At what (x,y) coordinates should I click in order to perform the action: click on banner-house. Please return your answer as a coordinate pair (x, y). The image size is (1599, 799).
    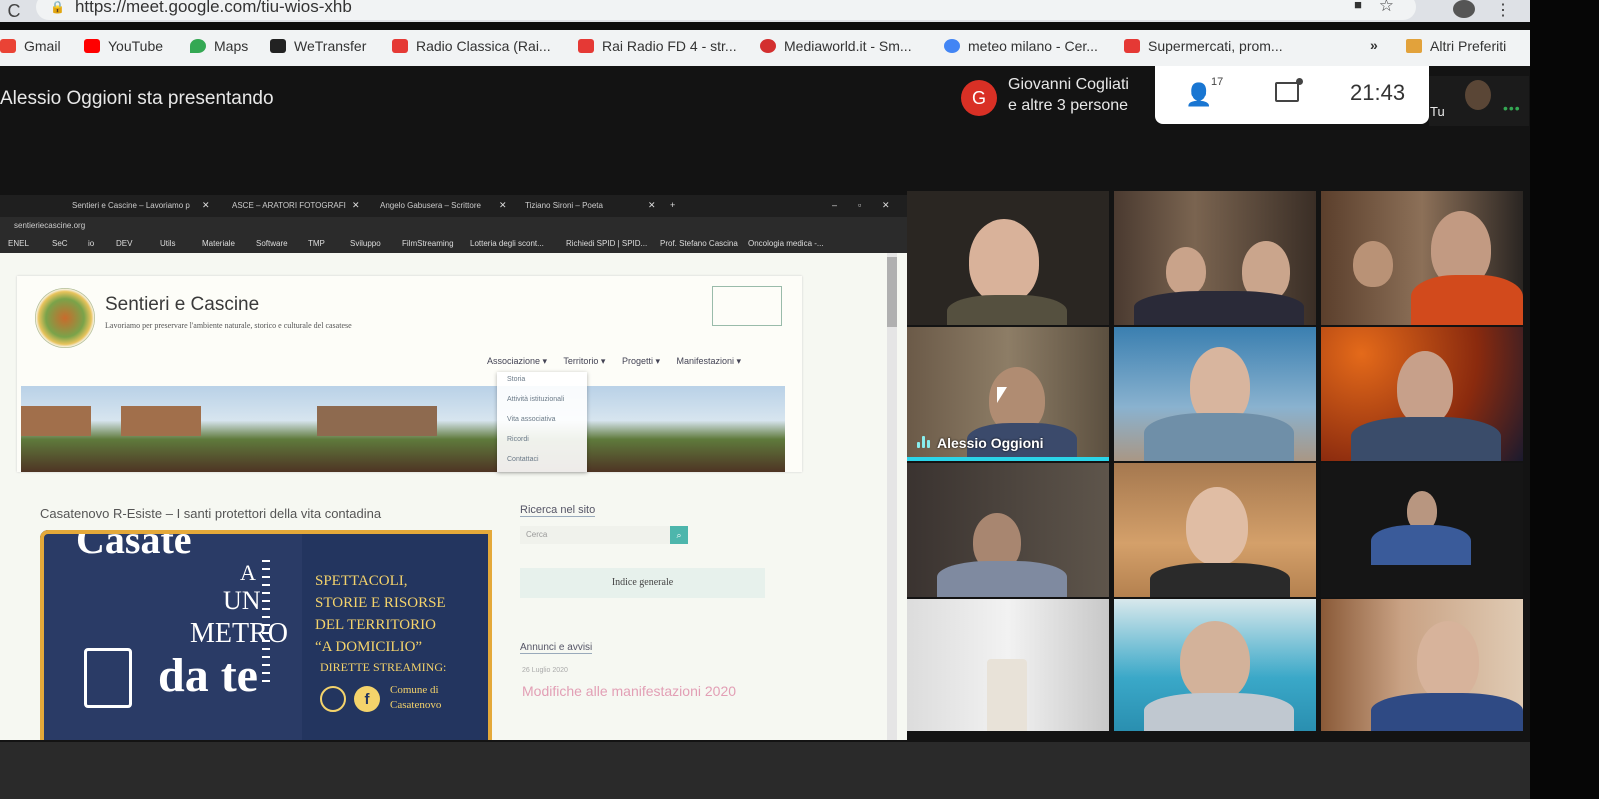
    Looking at the image, I should click on (377, 421).